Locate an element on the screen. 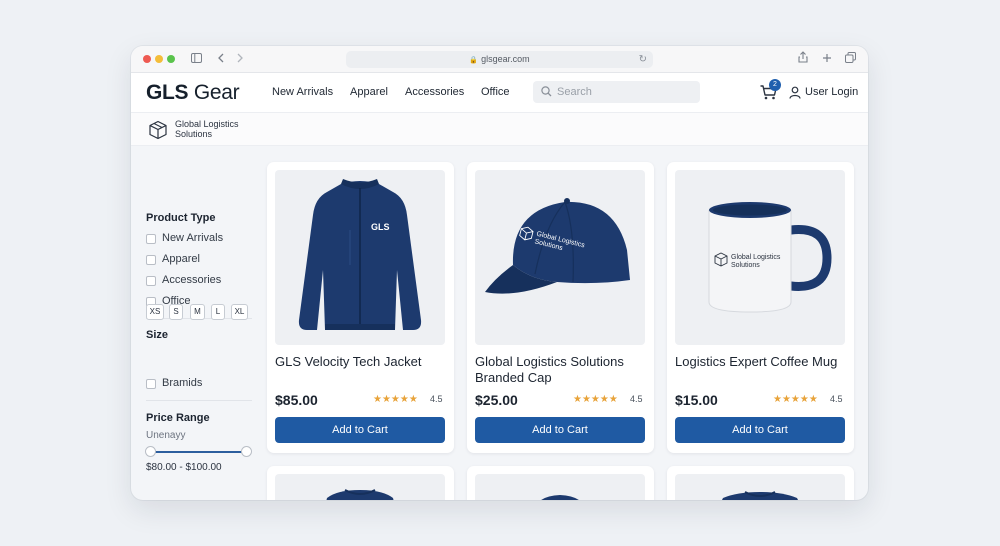  product-image-cap: Global Logistics Solutions is located at coordinates (560, 257).